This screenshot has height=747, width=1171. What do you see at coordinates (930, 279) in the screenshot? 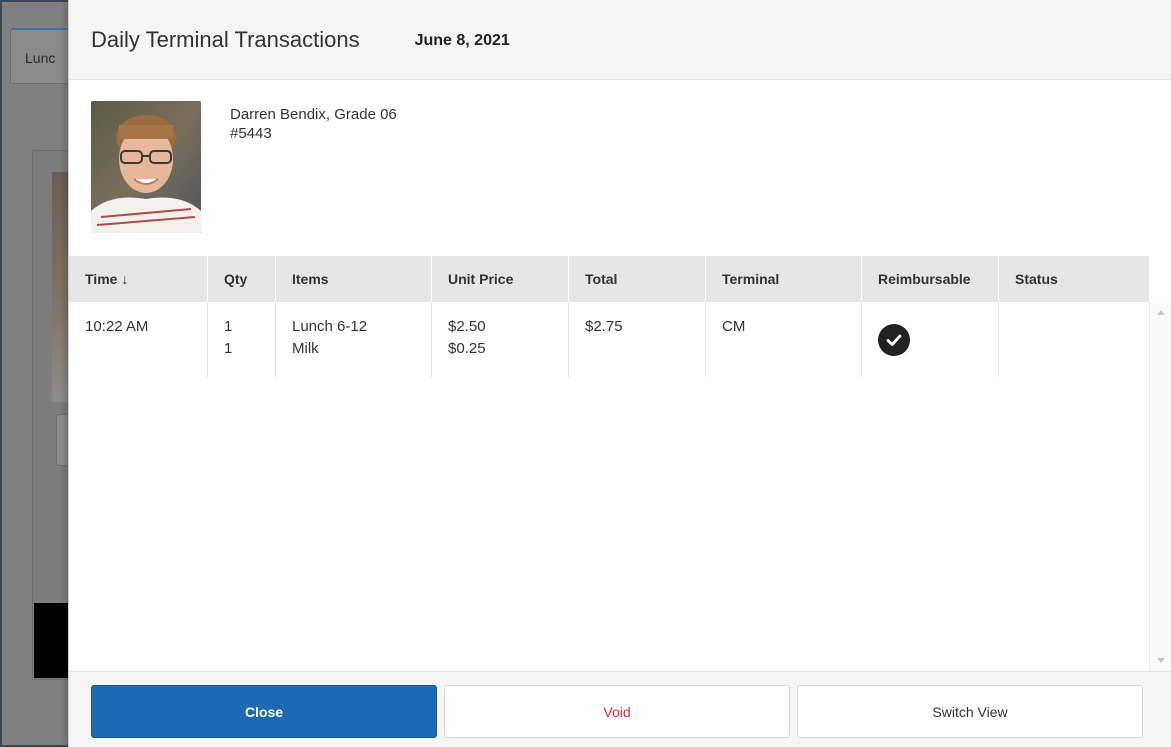
I see `column-header-reimbursable: Reimbursable` at bounding box center [930, 279].